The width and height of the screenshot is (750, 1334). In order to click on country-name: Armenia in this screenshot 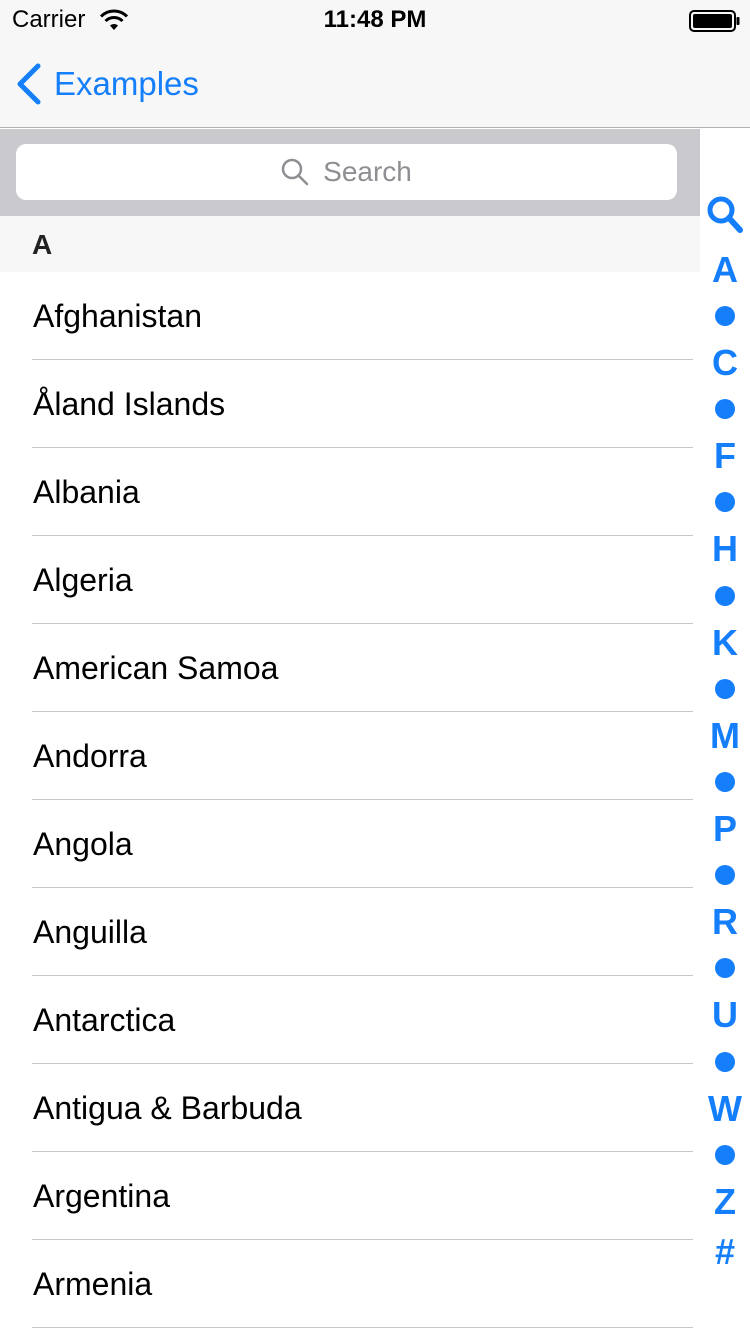, I will do `click(93, 1284)`.